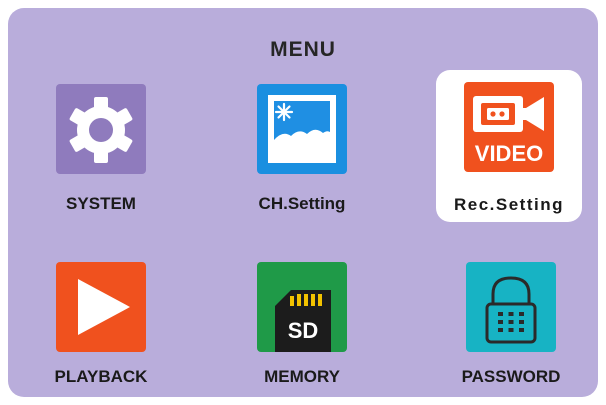 This screenshot has height=405, width=606. Describe the element at coordinates (302, 307) in the screenshot. I see `sd-card-icon: SD` at that location.